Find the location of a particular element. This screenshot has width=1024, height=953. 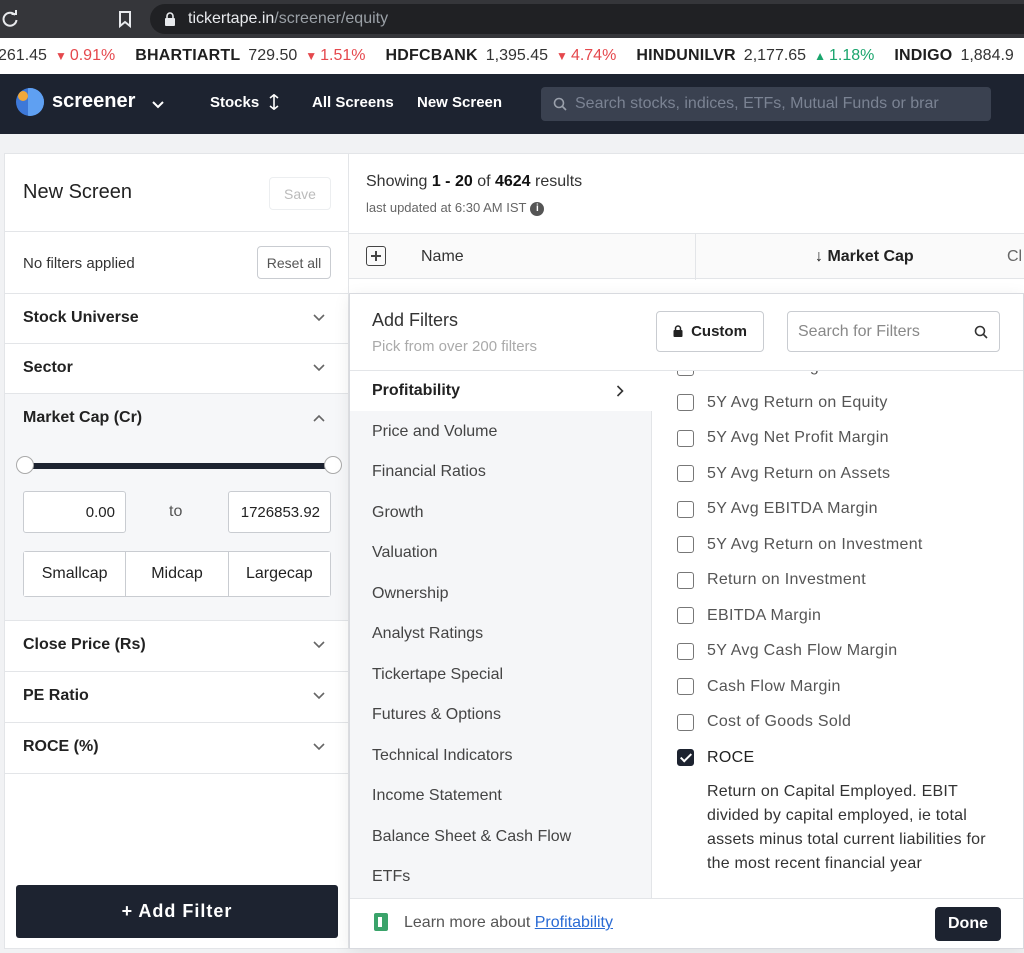

address-bar: tickertape.in/screener/equity is located at coordinates (587, 19).